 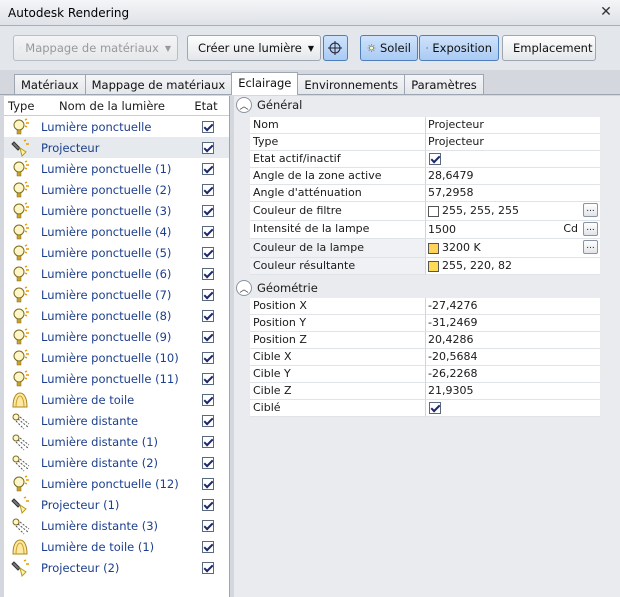 I want to click on hotspot-field: 28,6479, so click(x=513, y=176).